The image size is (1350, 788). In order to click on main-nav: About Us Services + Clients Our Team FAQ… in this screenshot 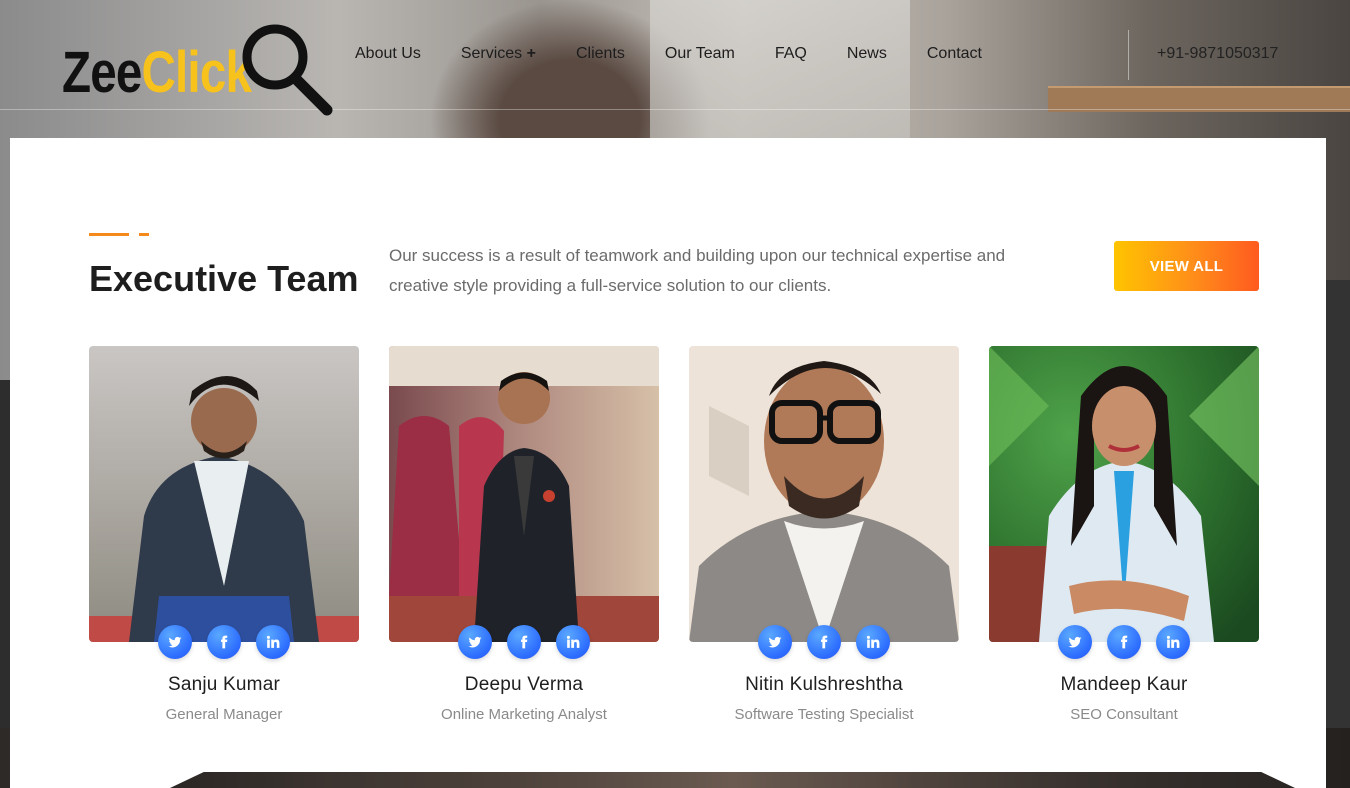, I will do `click(688, 54)`.